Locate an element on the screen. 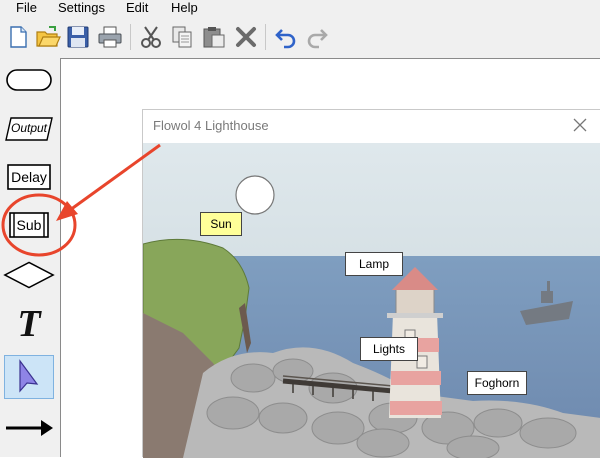 This screenshot has height=463, width=600. highlight-circle is located at coordinates (39, 225).